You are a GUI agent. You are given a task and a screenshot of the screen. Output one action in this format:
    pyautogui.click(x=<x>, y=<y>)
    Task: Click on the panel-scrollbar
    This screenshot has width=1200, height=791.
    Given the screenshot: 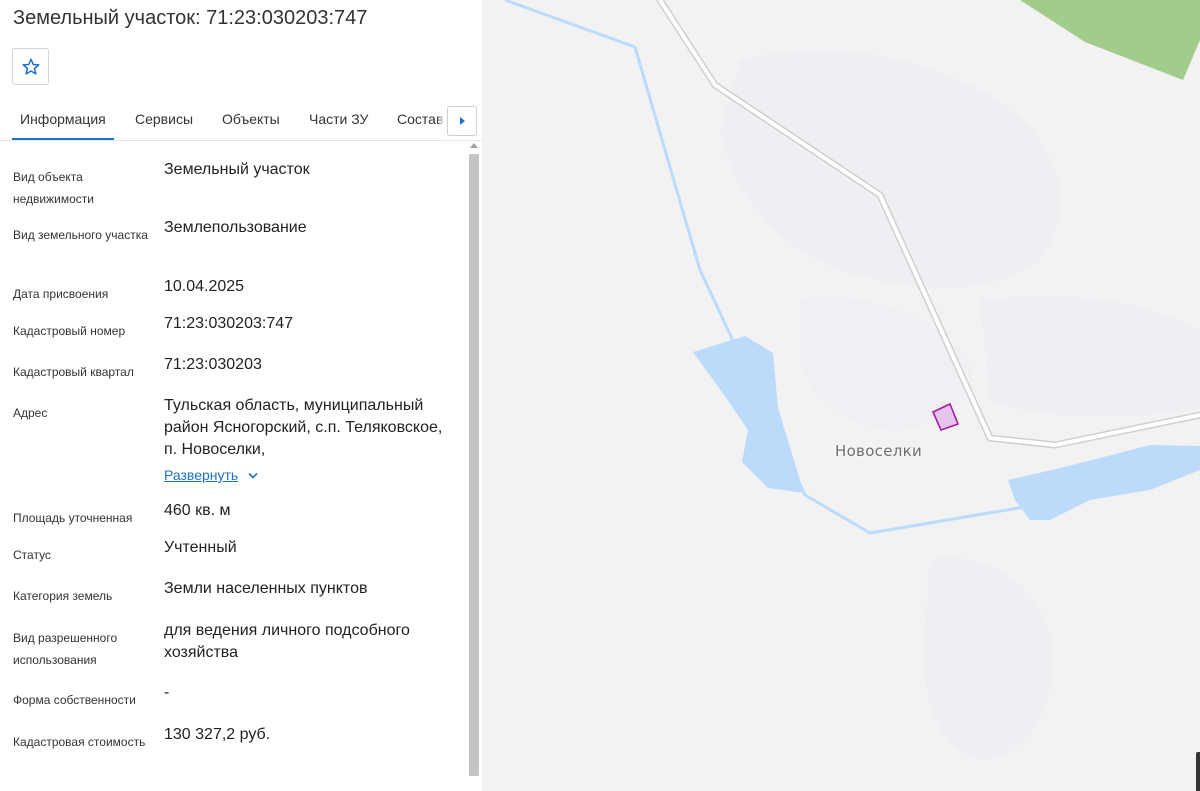 What is the action you would take?
    pyautogui.click(x=474, y=466)
    